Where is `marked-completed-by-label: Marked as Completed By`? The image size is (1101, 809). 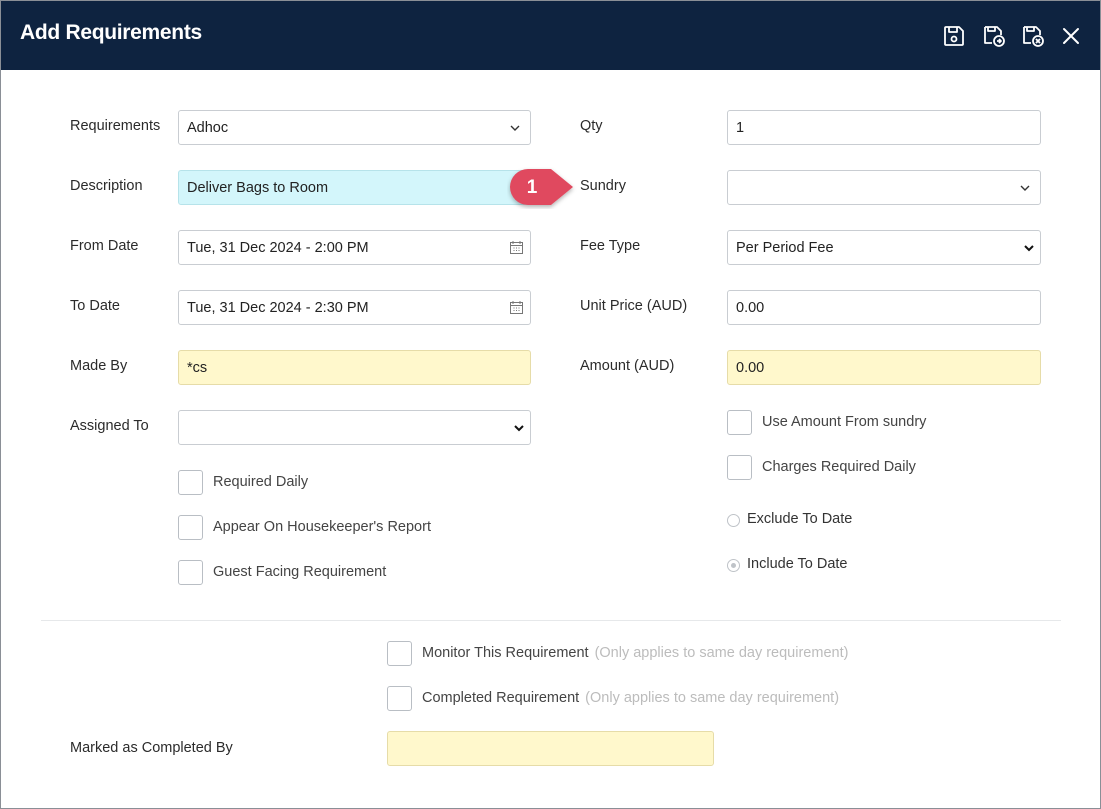
marked-completed-by-label: Marked as Completed By is located at coordinates (151, 748).